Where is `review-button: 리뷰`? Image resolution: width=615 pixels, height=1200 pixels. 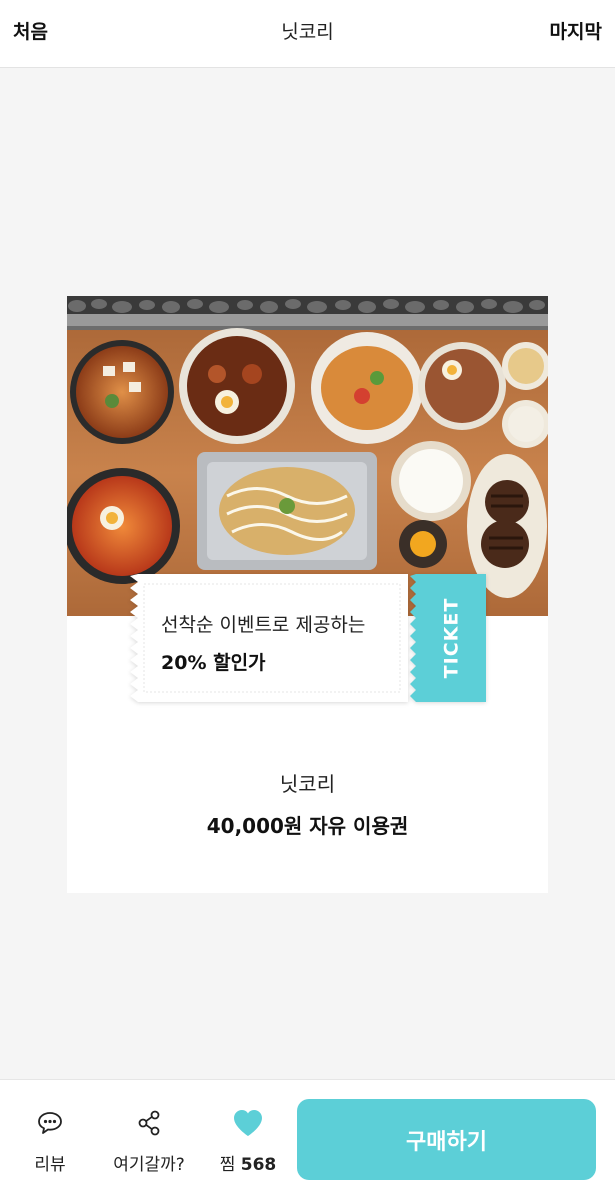 review-button: 리뷰 is located at coordinates (50, 1141).